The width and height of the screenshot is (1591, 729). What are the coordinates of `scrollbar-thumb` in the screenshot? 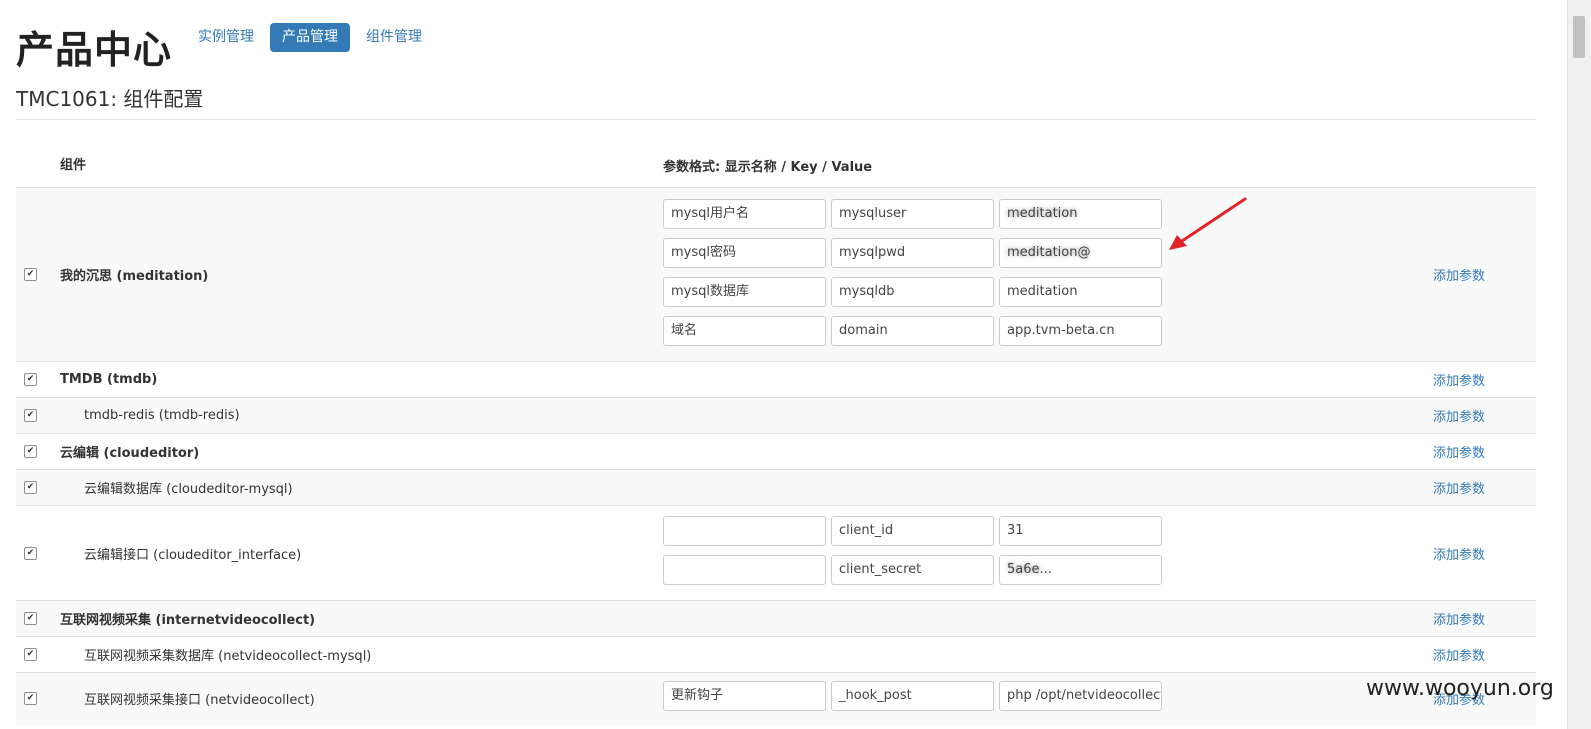 It's located at (1579, 37).